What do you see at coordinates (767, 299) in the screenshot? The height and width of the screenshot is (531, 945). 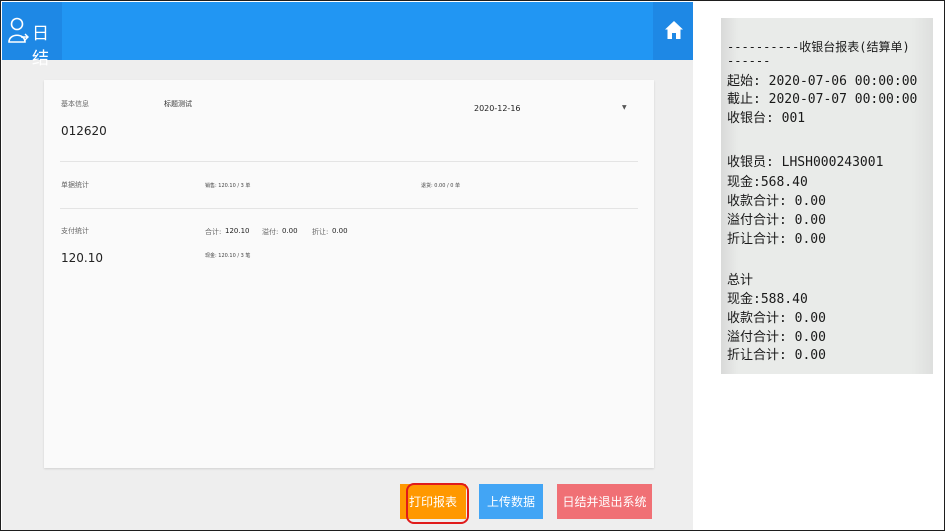 I see `receipt-line: 现金:588.40` at bounding box center [767, 299].